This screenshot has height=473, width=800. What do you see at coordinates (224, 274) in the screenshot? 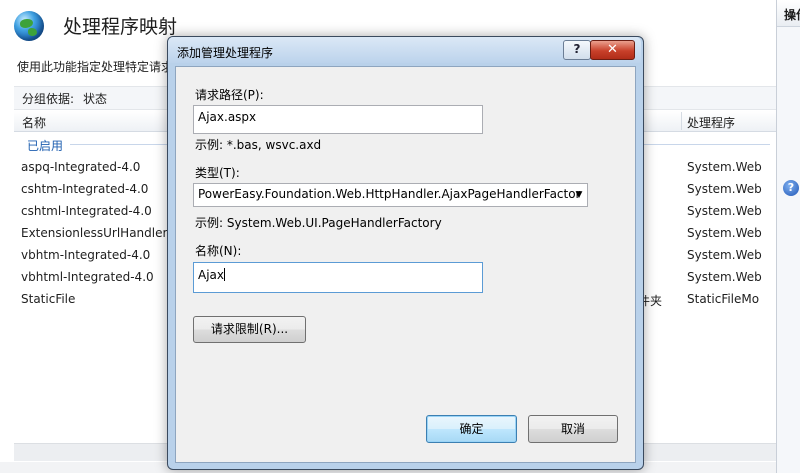
I see `text-caret` at bounding box center [224, 274].